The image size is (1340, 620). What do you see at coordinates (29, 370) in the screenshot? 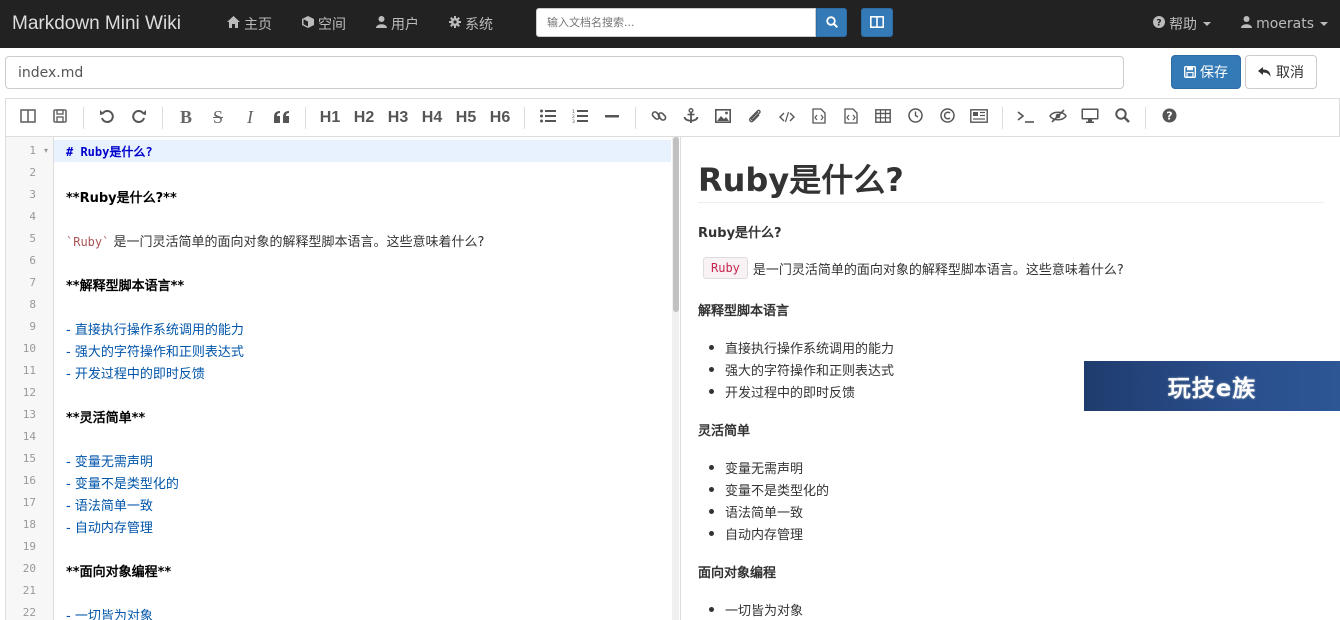
I see `line-number: 11` at bounding box center [29, 370].